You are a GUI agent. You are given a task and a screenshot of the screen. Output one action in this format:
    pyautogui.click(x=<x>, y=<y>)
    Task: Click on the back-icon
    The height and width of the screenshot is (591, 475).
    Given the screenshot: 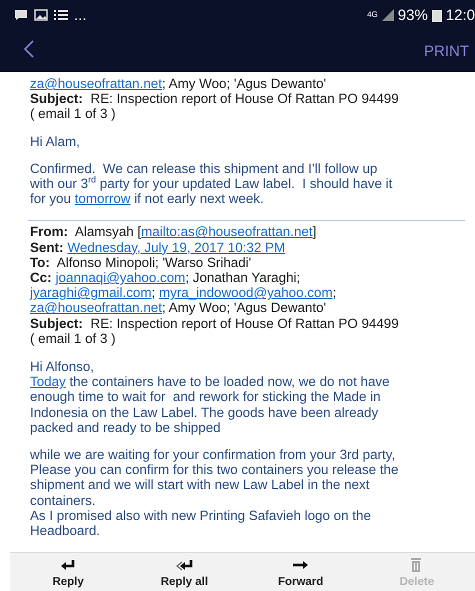 What is the action you would take?
    pyautogui.click(x=29, y=49)
    